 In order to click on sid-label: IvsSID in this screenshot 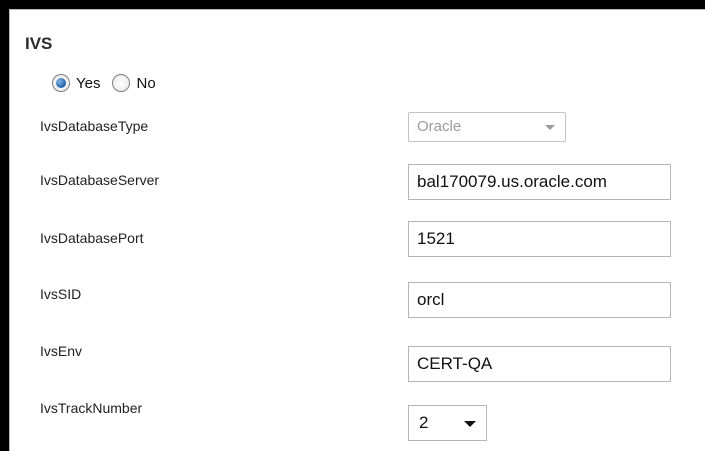, I will do `click(61, 294)`.